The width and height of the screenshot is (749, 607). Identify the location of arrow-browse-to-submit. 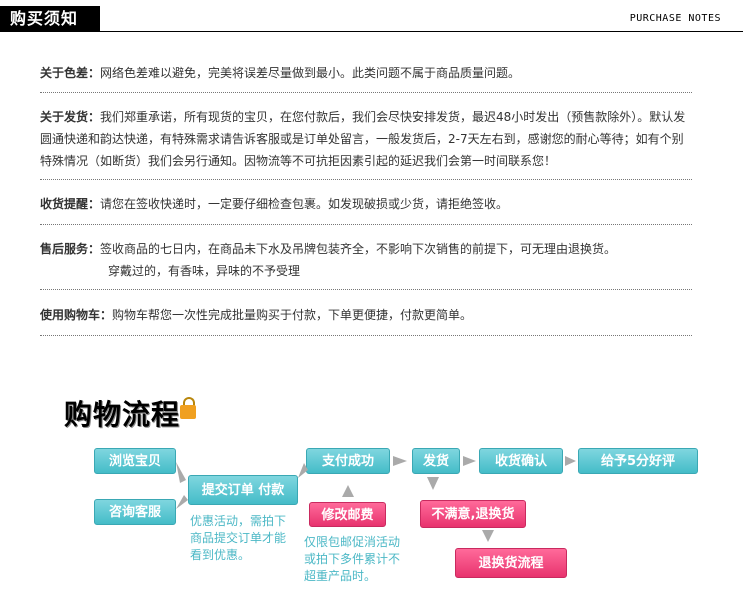
(181, 472).